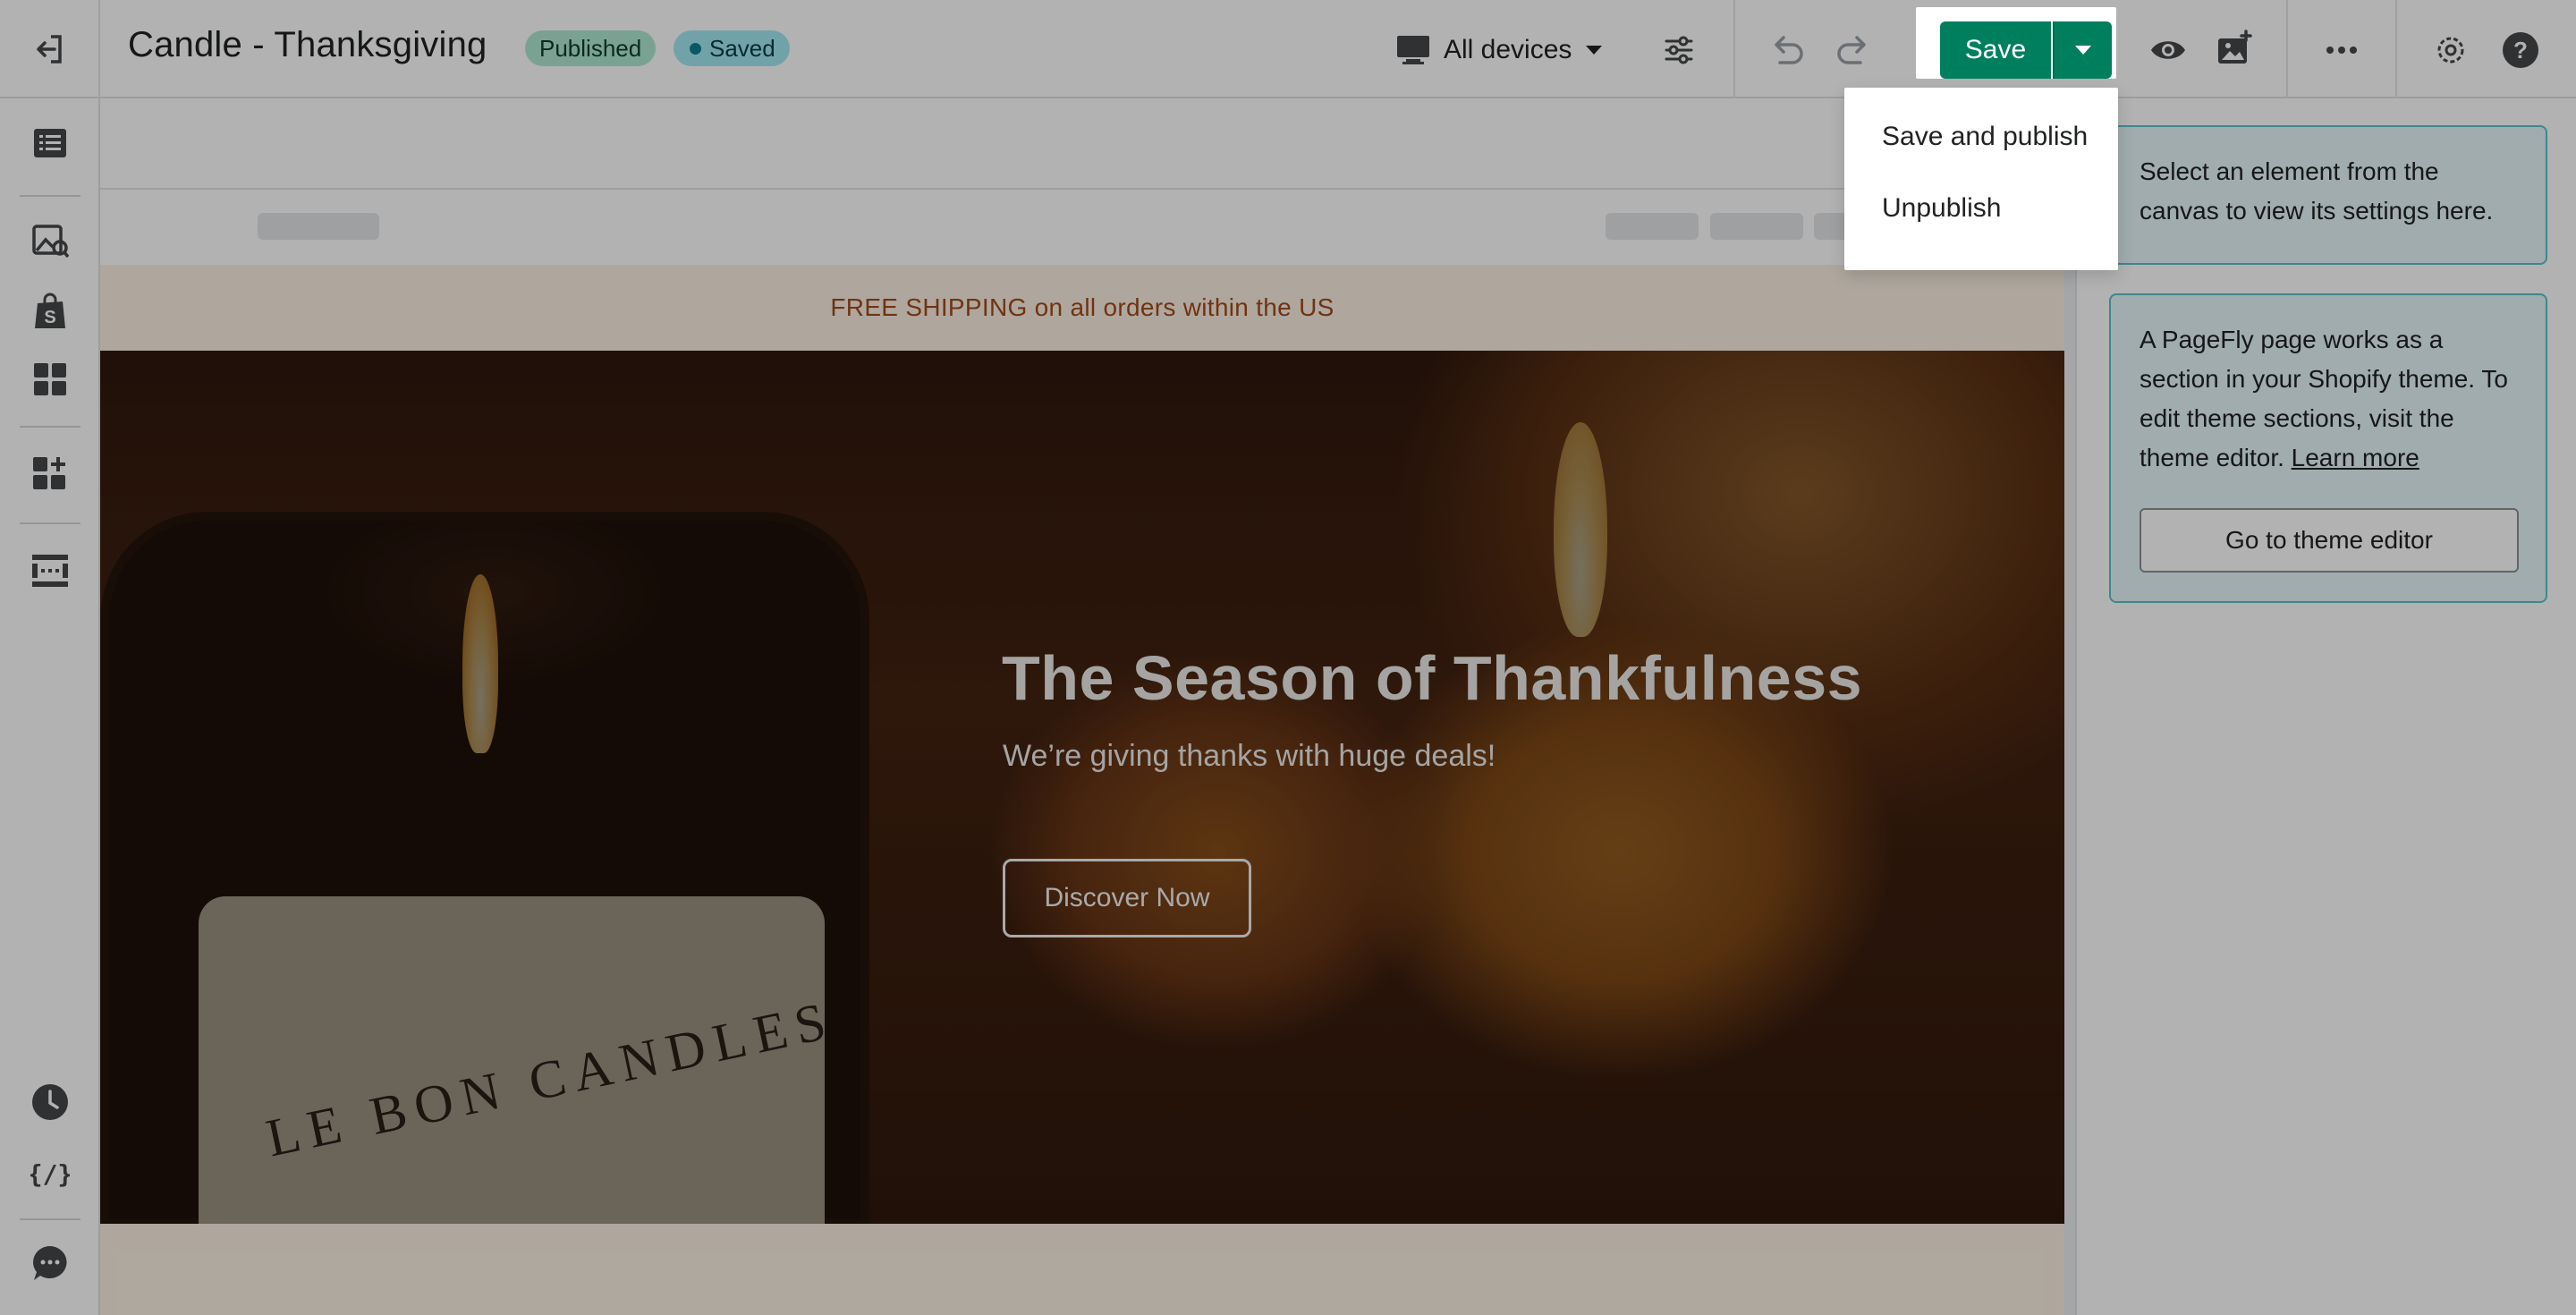 The width and height of the screenshot is (2576, 1315). Describe the element at coordinates (1941, 208) in the screenshot. I see `menu-item-unpublish: Unpublish` at that location.